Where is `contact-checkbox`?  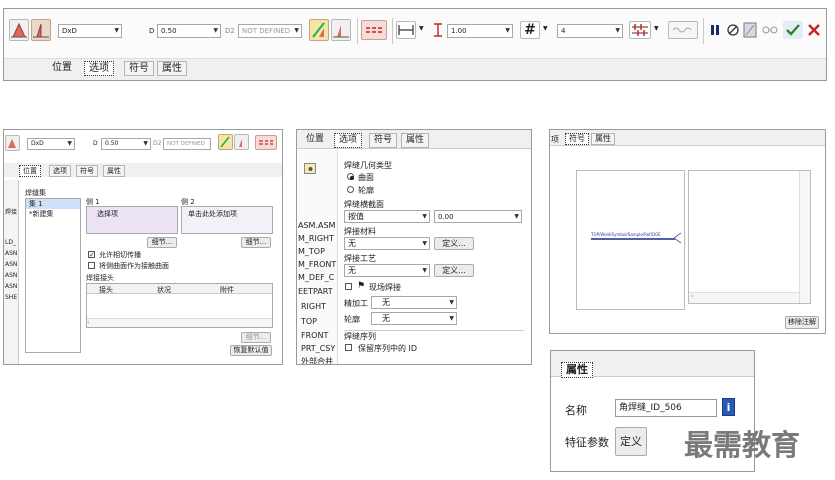
contact-checkbox is located at coordinates (91, 265).